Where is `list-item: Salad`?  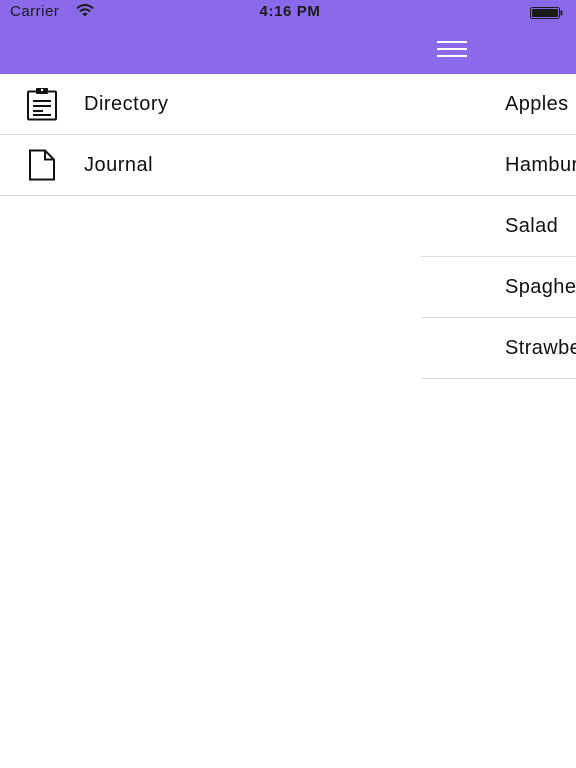
list-item: Salad is located at coordinates (498, 226).